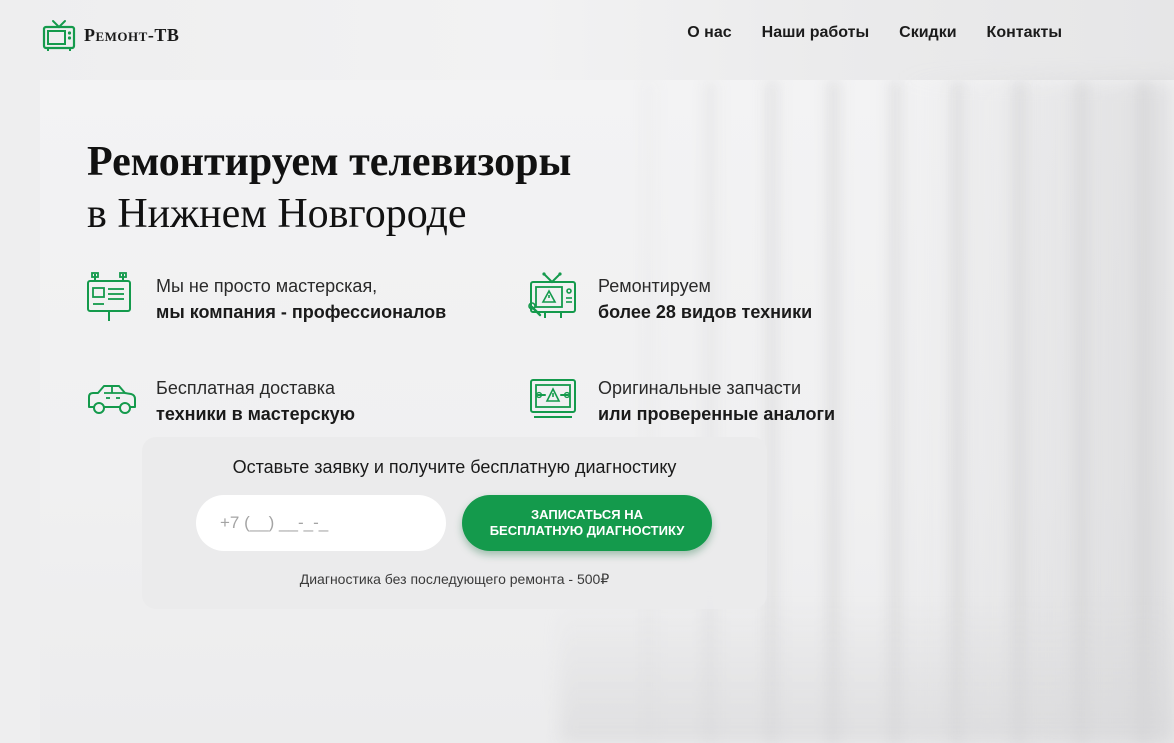  What do you see at coordinates (267, 286) in the screenshot?
I see `feature-line1: Мы не просто мастерская,` at bounding box center [267, 286].